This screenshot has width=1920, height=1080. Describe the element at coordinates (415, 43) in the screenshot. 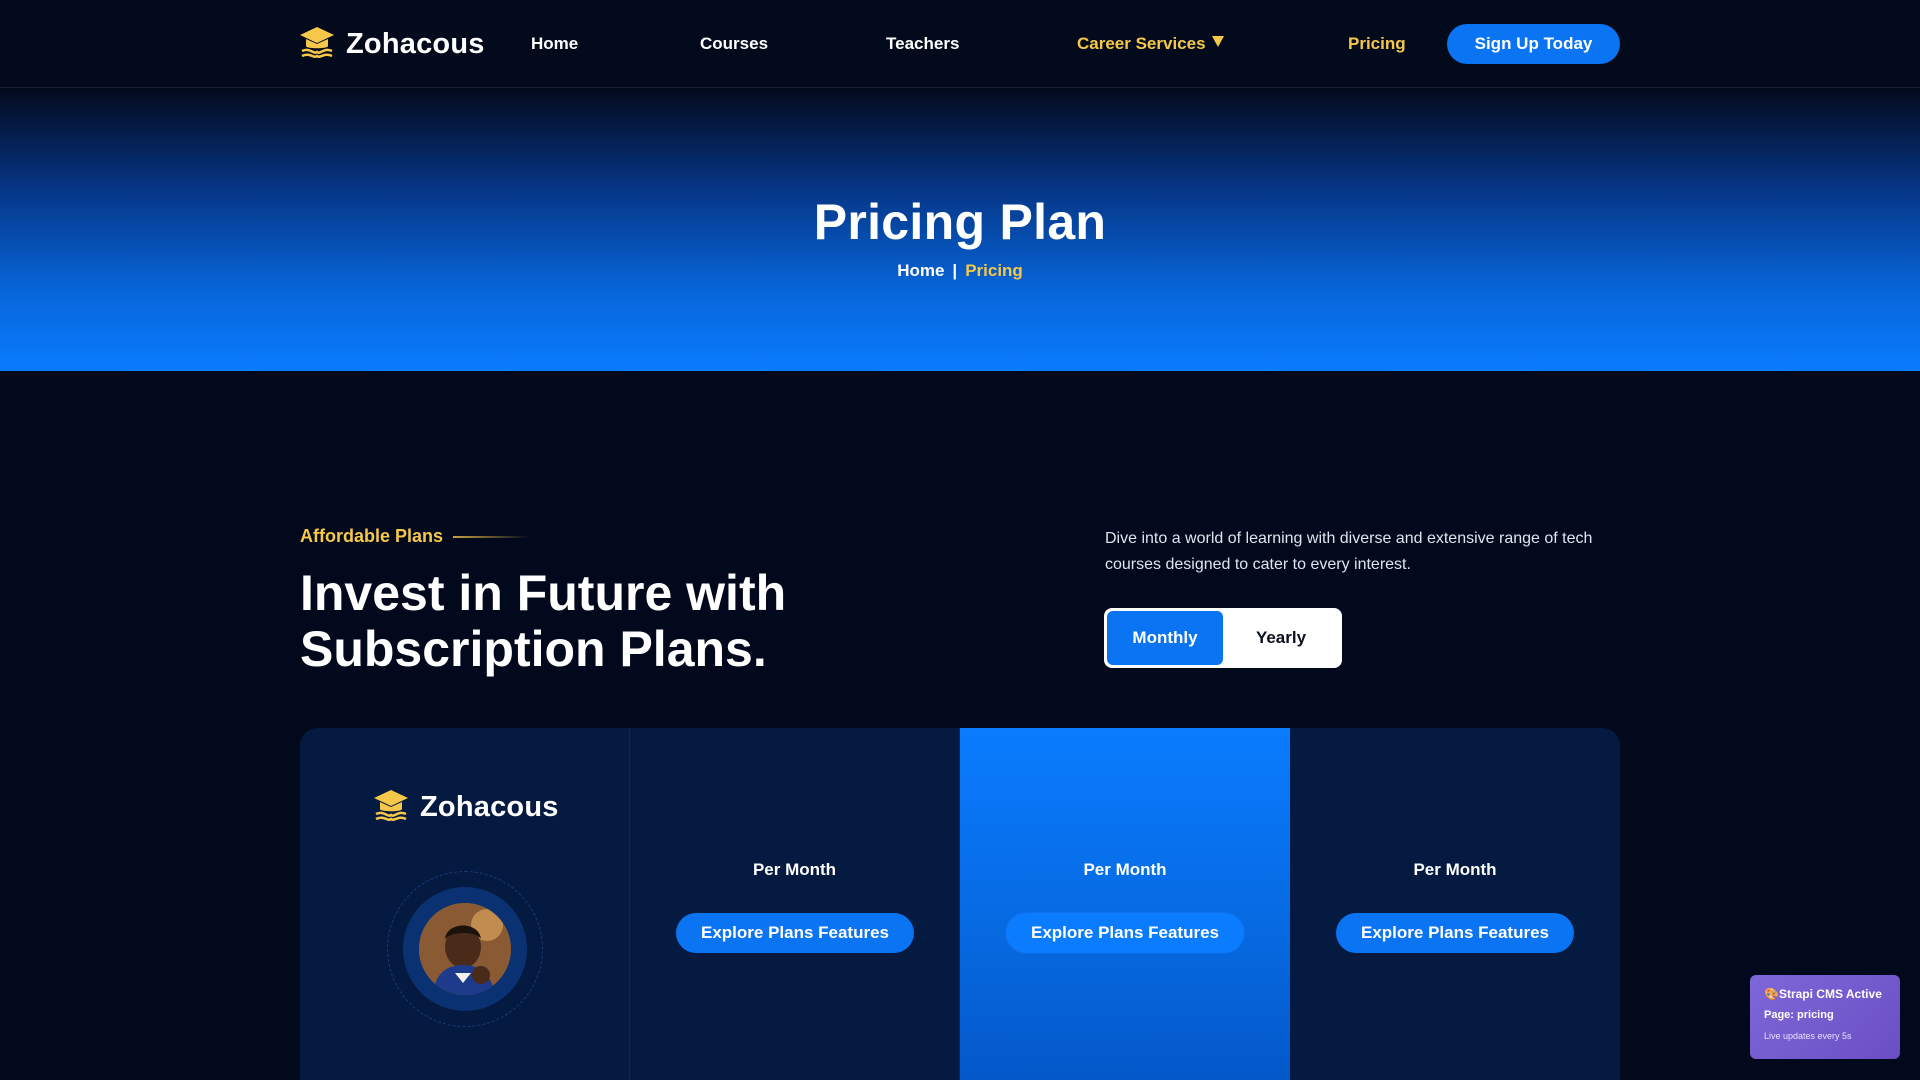

I see `brand-name: Zohacous` at that location.